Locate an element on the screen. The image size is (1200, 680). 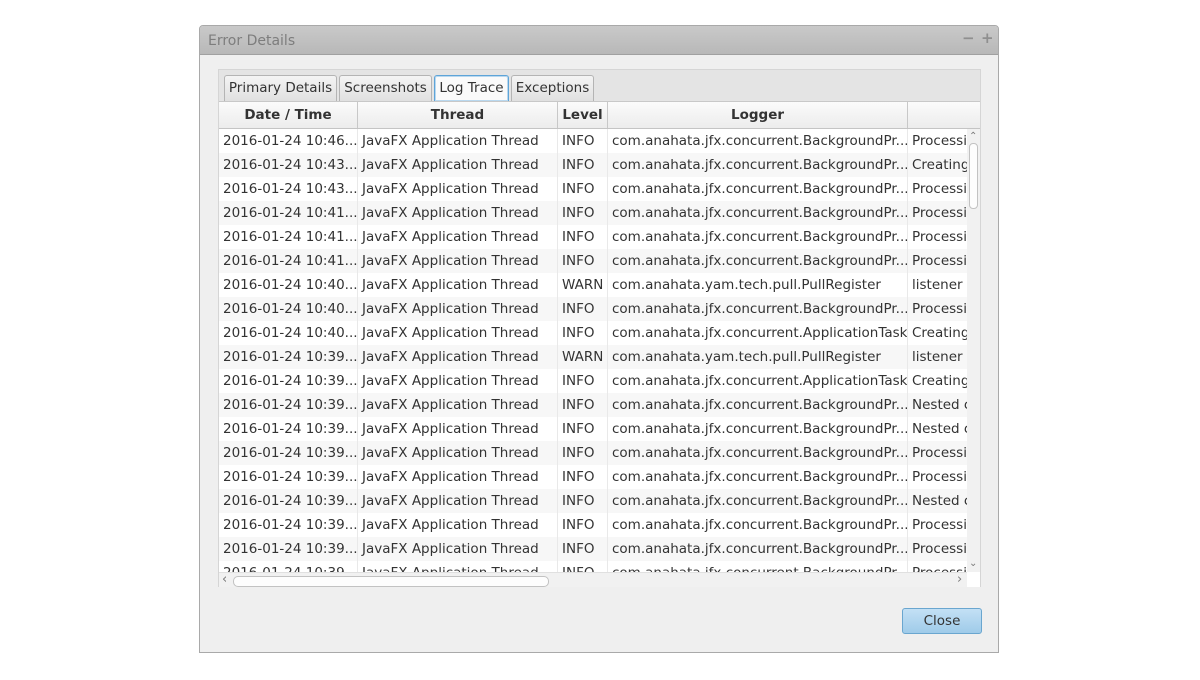
cell-message: listener is located at coordinates (937, 357).